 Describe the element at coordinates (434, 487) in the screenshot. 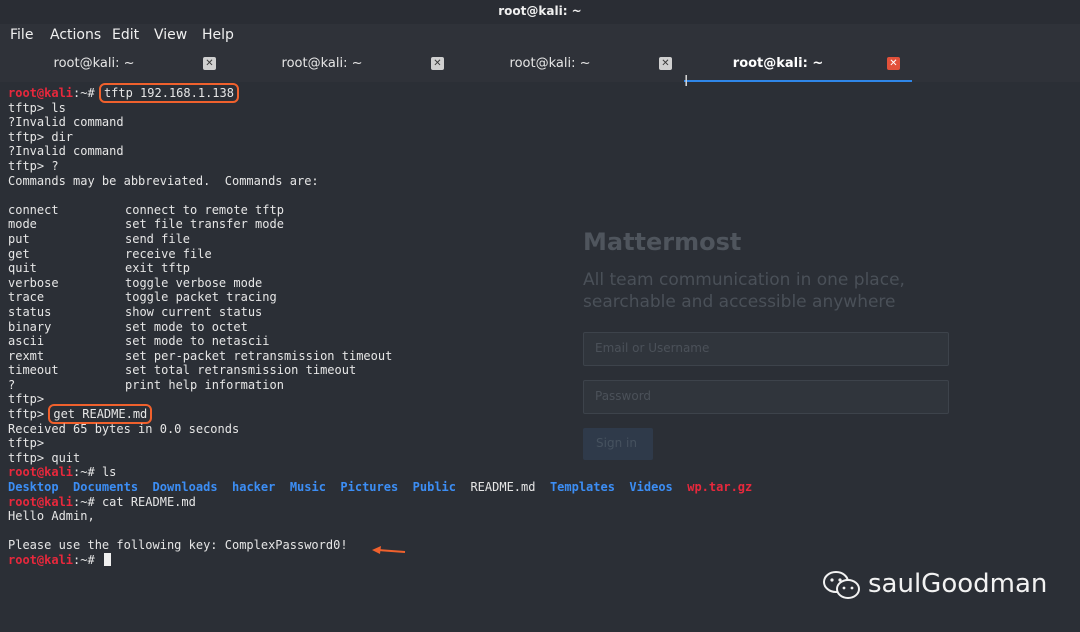

I see `ls-dir: Public` at that location.